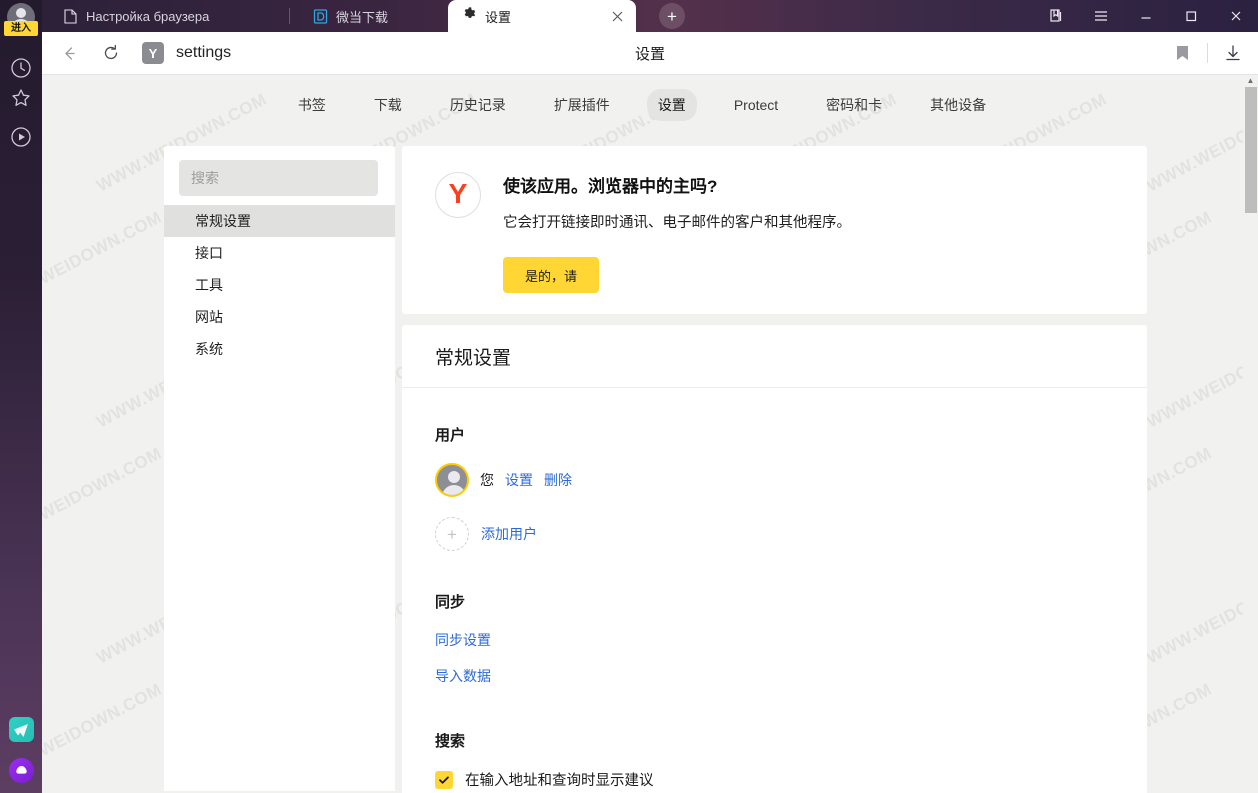 The height and width of the screenshot is (793, 1258). I want to click on checkbox-checked-icon, so click(444, 779).